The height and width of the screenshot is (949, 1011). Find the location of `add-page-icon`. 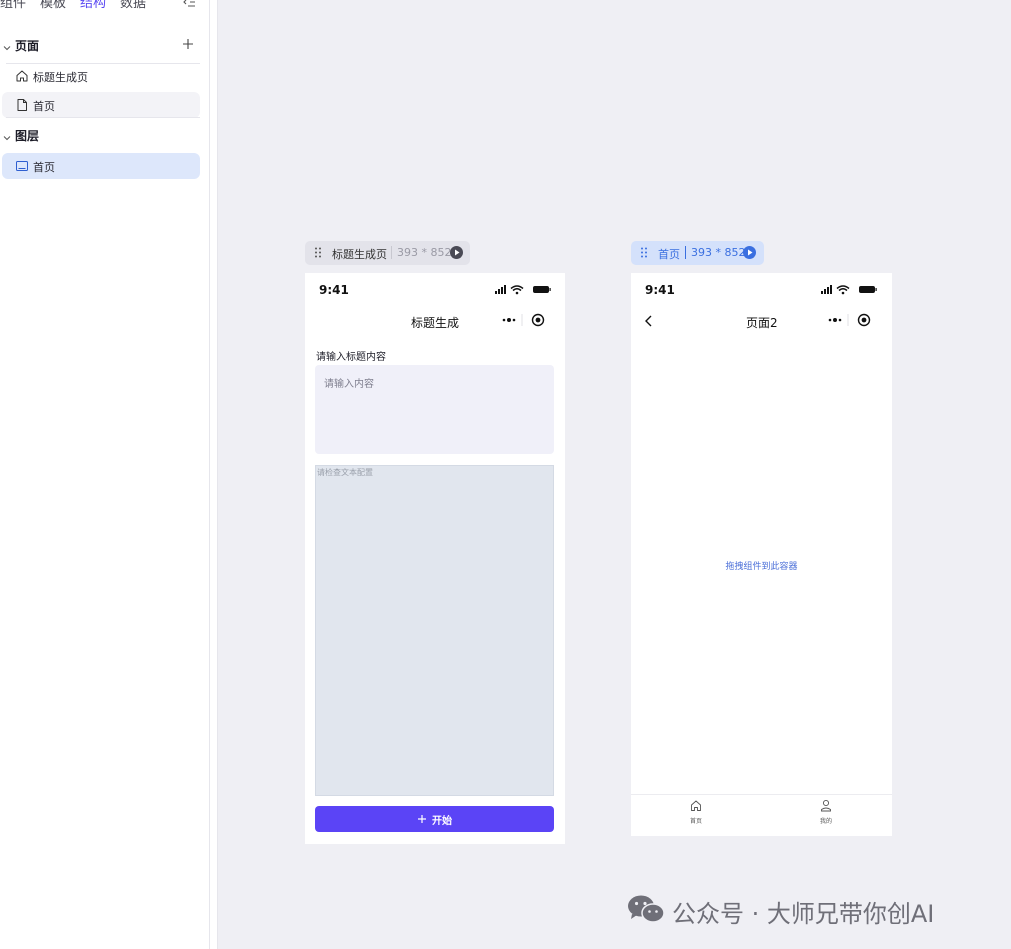

add-page-icon is located at coordinates (188, 44).